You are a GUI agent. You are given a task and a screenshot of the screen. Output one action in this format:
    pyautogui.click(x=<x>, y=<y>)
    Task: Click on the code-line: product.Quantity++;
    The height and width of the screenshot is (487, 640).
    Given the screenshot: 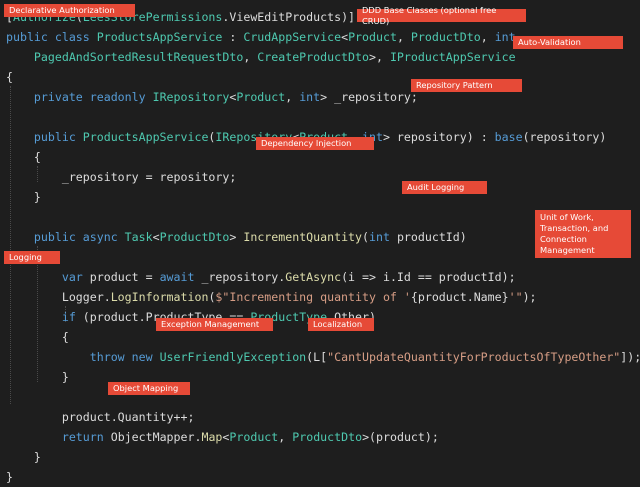 What is the action you would take?
    pyautogui.click(x=100, y=417)
    